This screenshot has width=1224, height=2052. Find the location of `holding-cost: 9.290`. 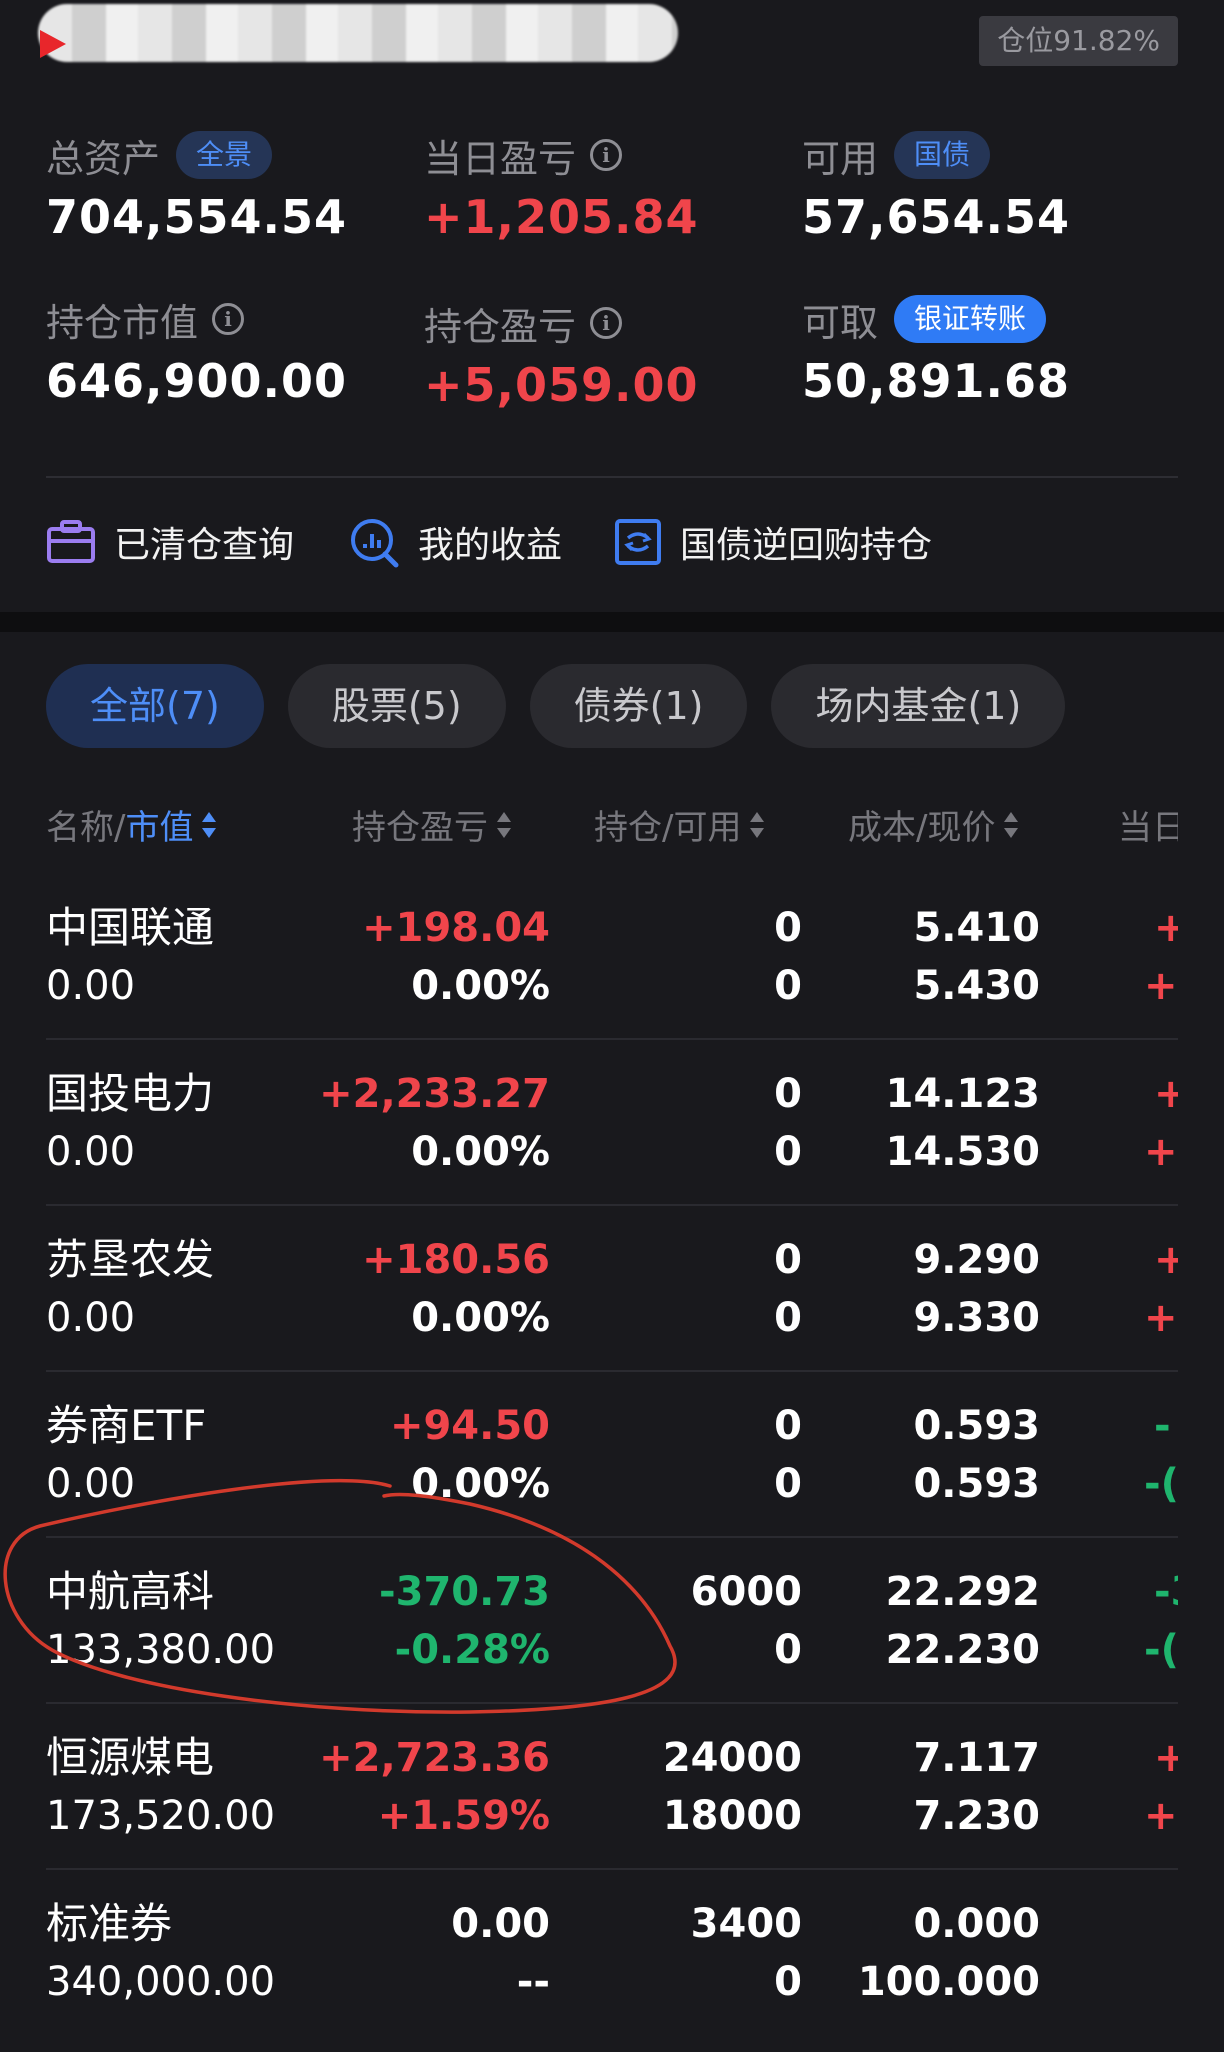

holding-cost: 9.290 is located at coordinates (976, 1260).